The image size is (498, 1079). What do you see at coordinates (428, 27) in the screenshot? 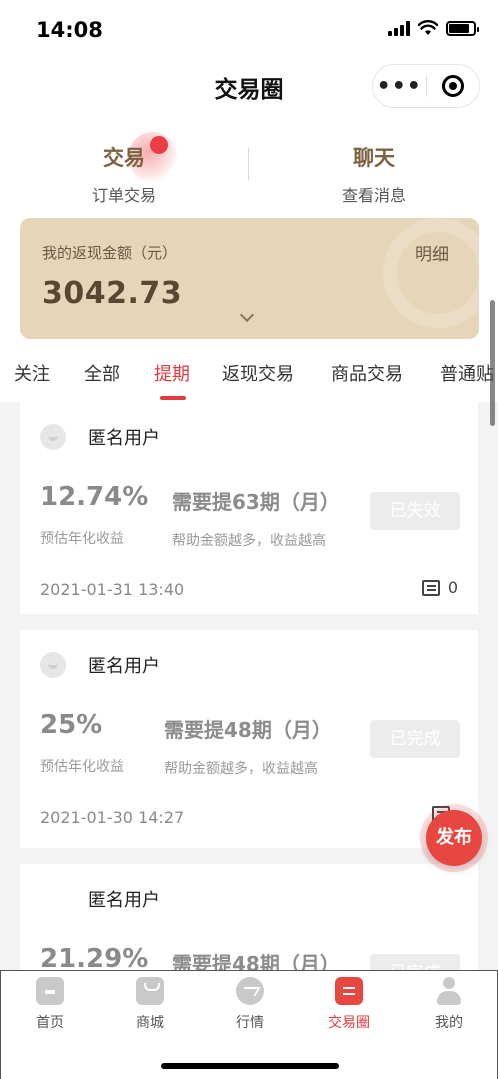
I see `wifi-icon` at bounding box center [428, 27].